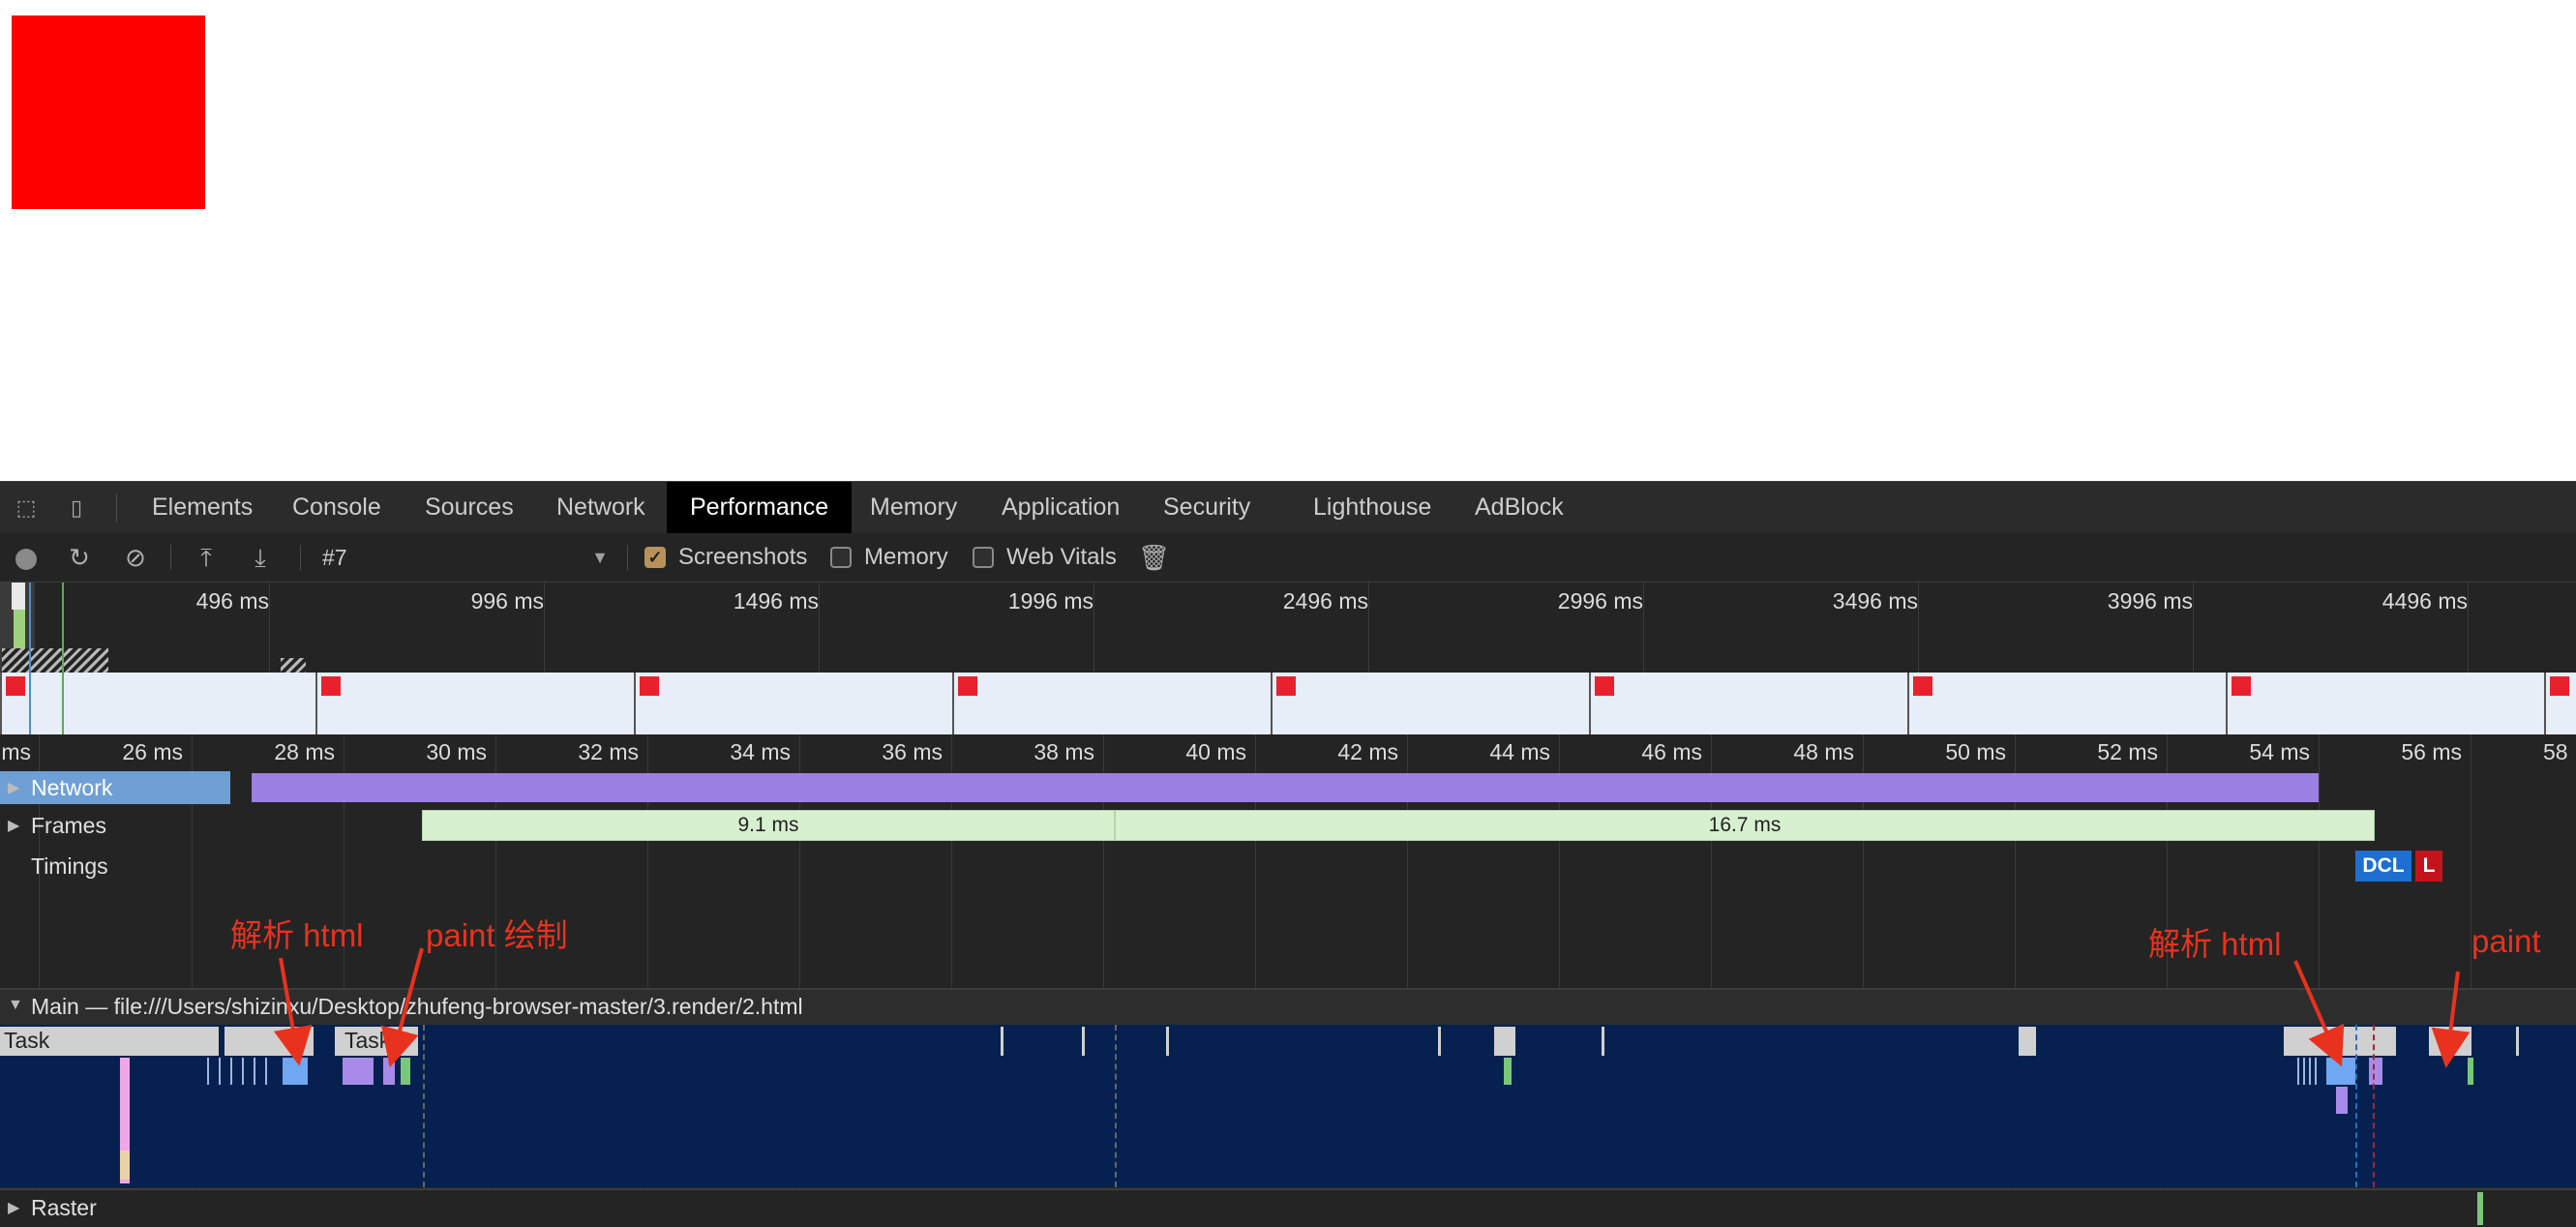  I want to click on main-flame-chart: Task Task, so click(1288, 1106).